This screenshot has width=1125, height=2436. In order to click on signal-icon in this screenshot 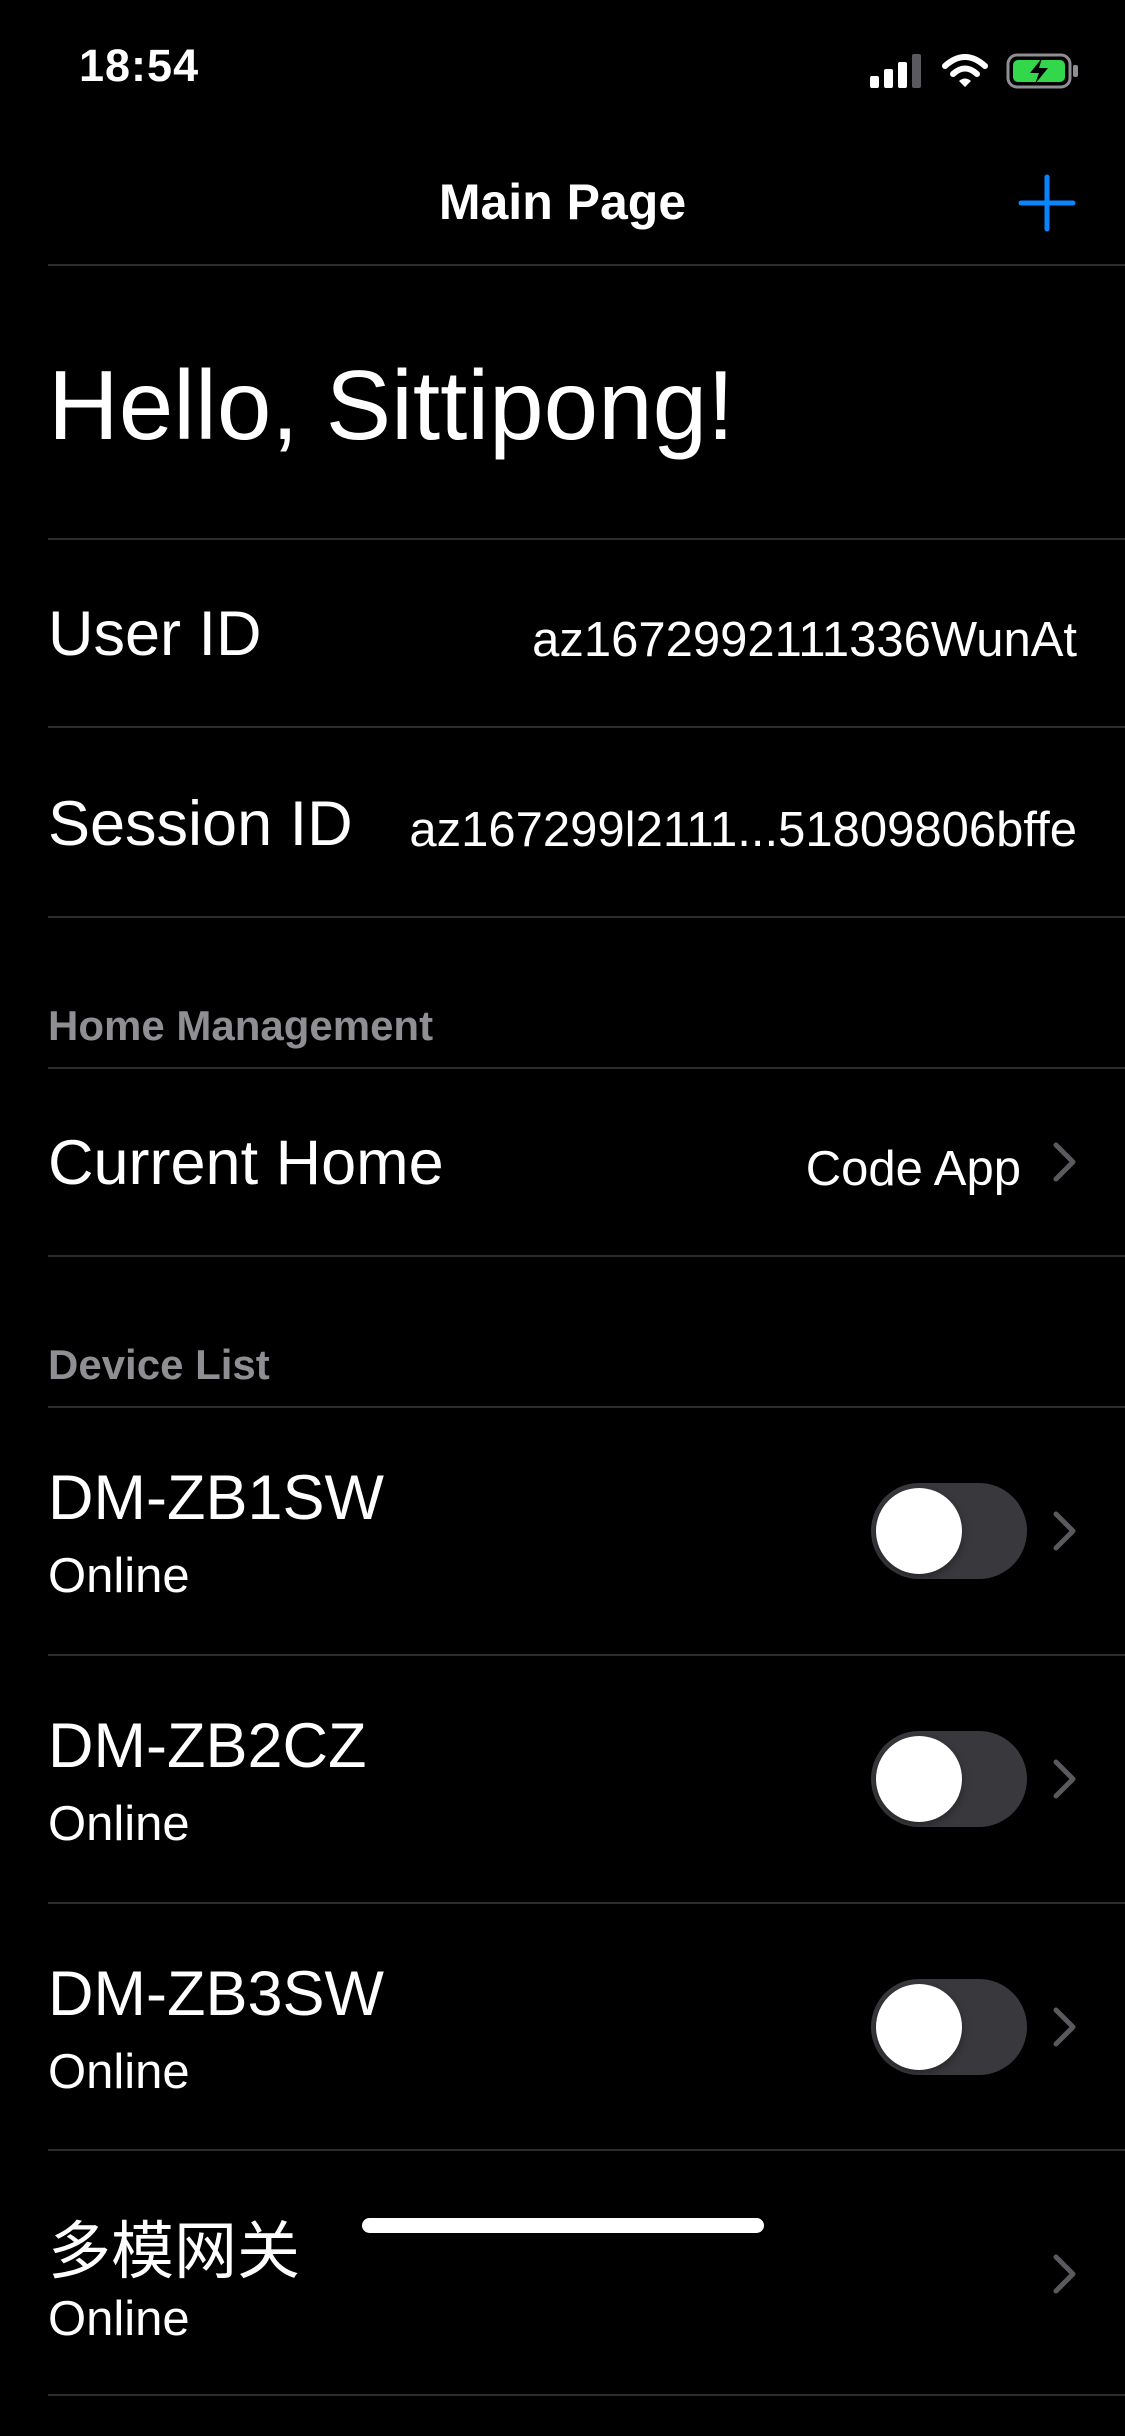, I will do `click(895, 70)`.